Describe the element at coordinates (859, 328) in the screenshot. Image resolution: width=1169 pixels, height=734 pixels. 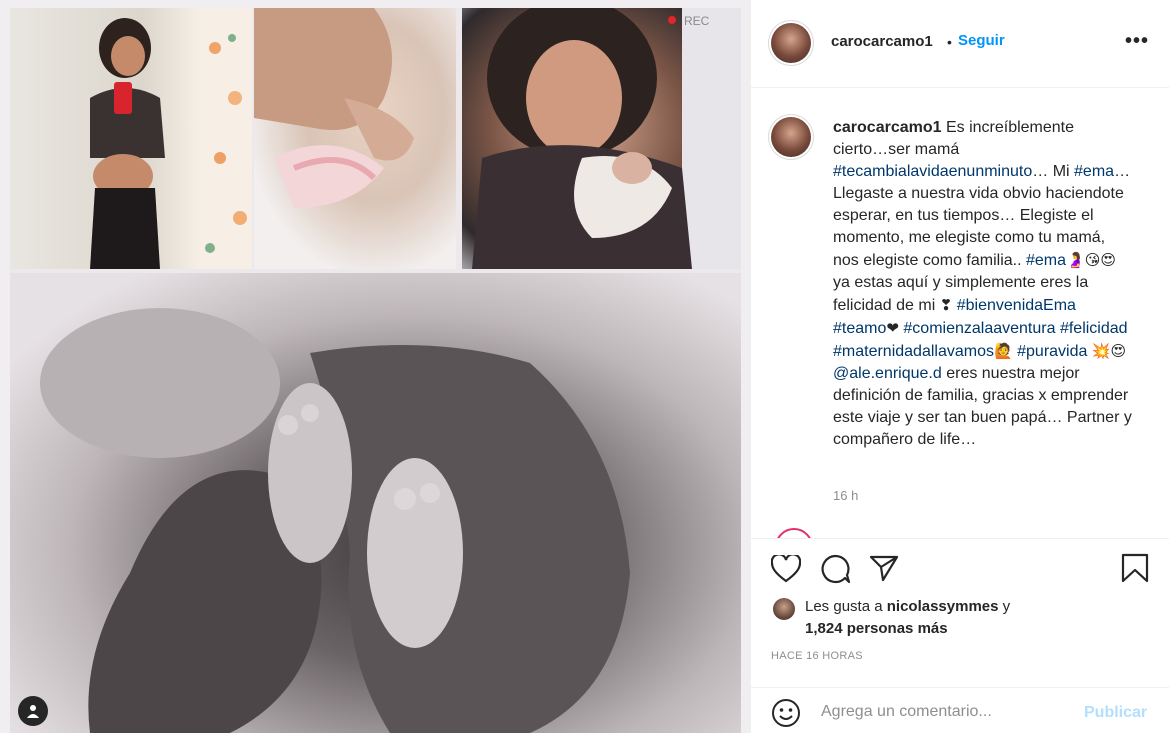
I see `hashtag-link: #teamo` at that location.